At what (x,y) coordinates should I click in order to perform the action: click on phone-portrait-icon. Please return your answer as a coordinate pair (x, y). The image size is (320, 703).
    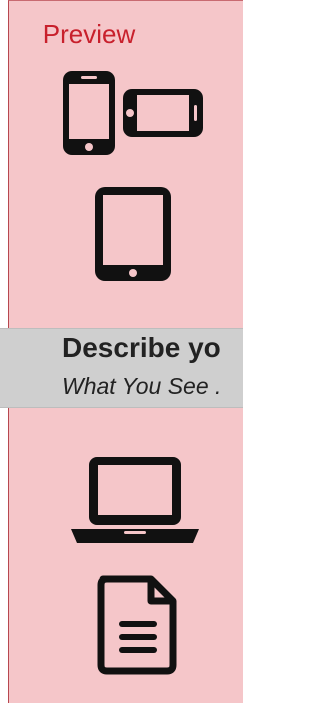
    Looking at the image, I should click on (89, 113).